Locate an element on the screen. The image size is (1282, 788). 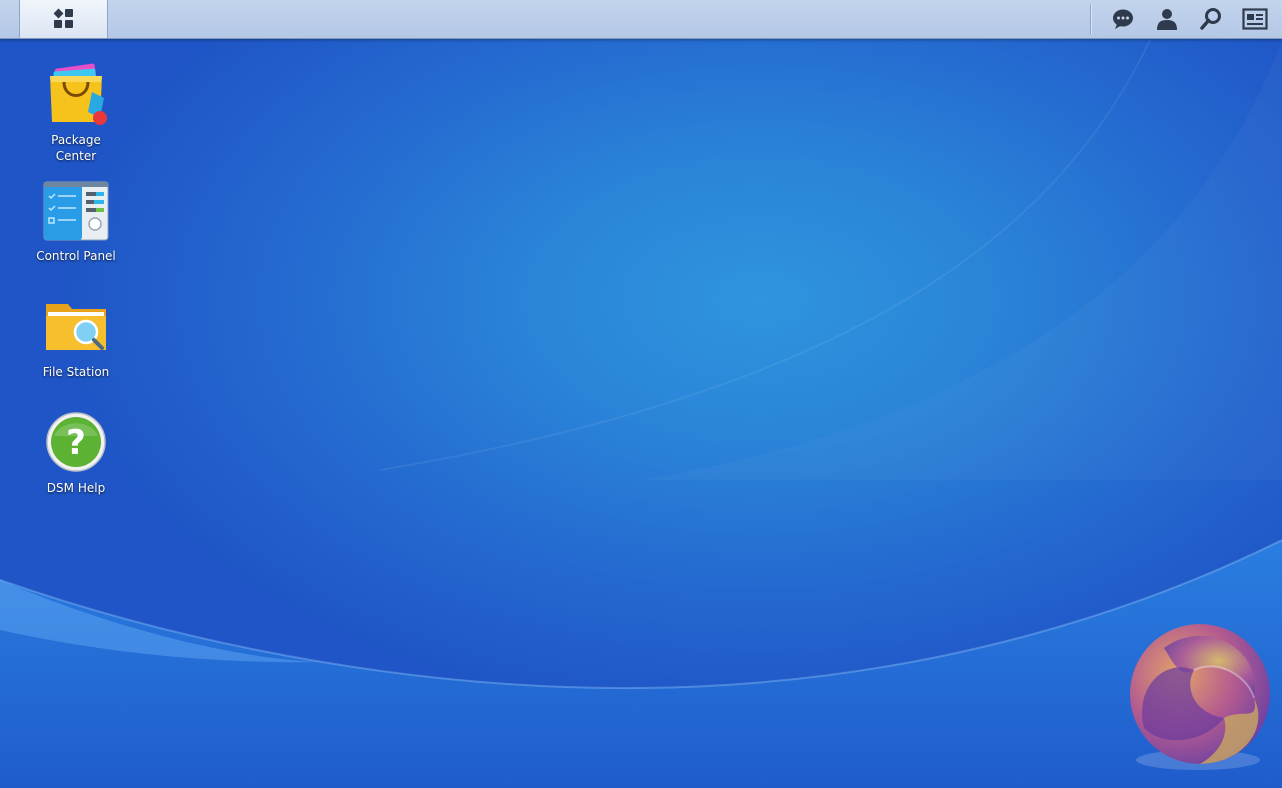
notifications-button is located at coordinates (1123, 19).